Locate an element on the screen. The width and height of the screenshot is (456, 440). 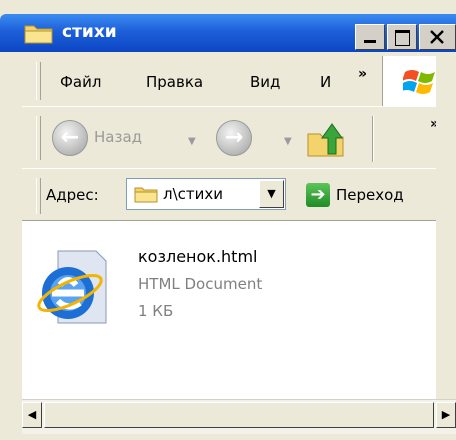
address-value: л\стихи is located at coordinates (193, 194).